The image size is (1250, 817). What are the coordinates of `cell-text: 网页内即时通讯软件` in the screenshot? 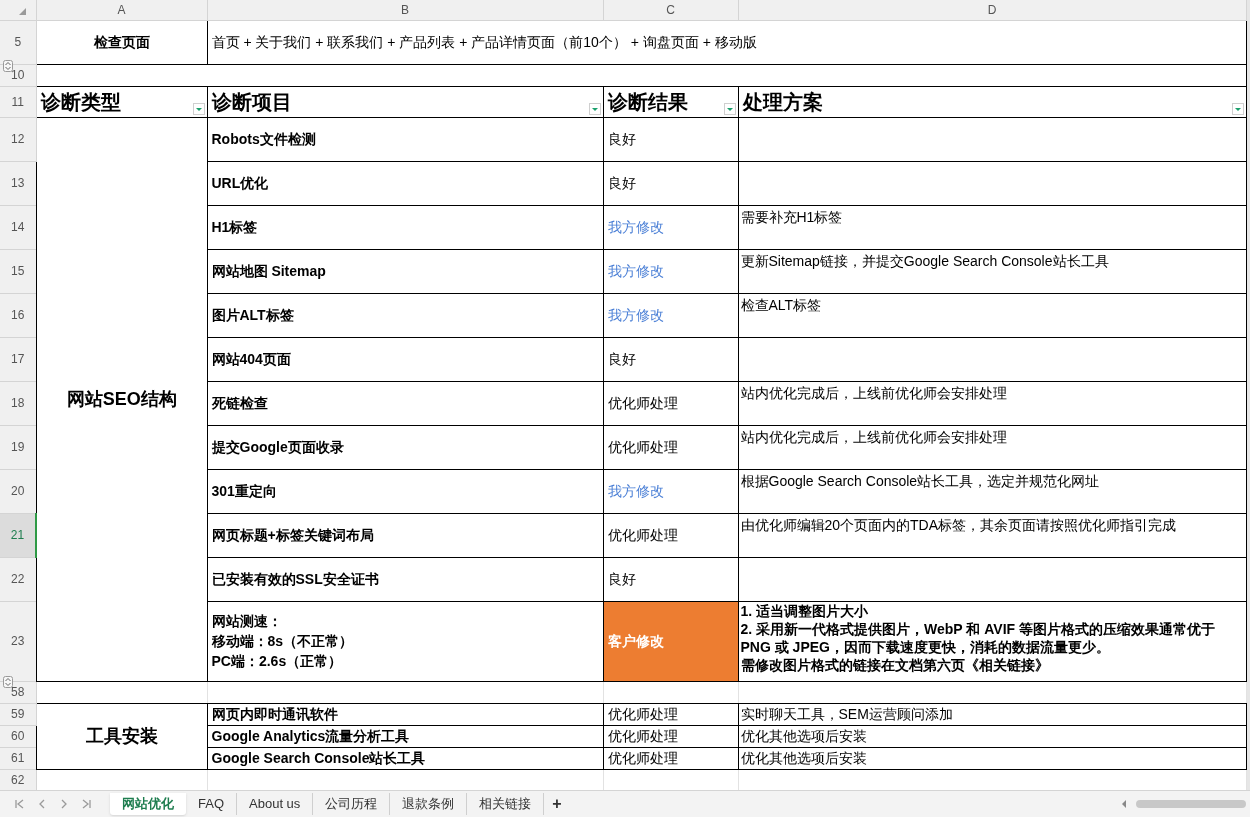 It's located at (275, 714).